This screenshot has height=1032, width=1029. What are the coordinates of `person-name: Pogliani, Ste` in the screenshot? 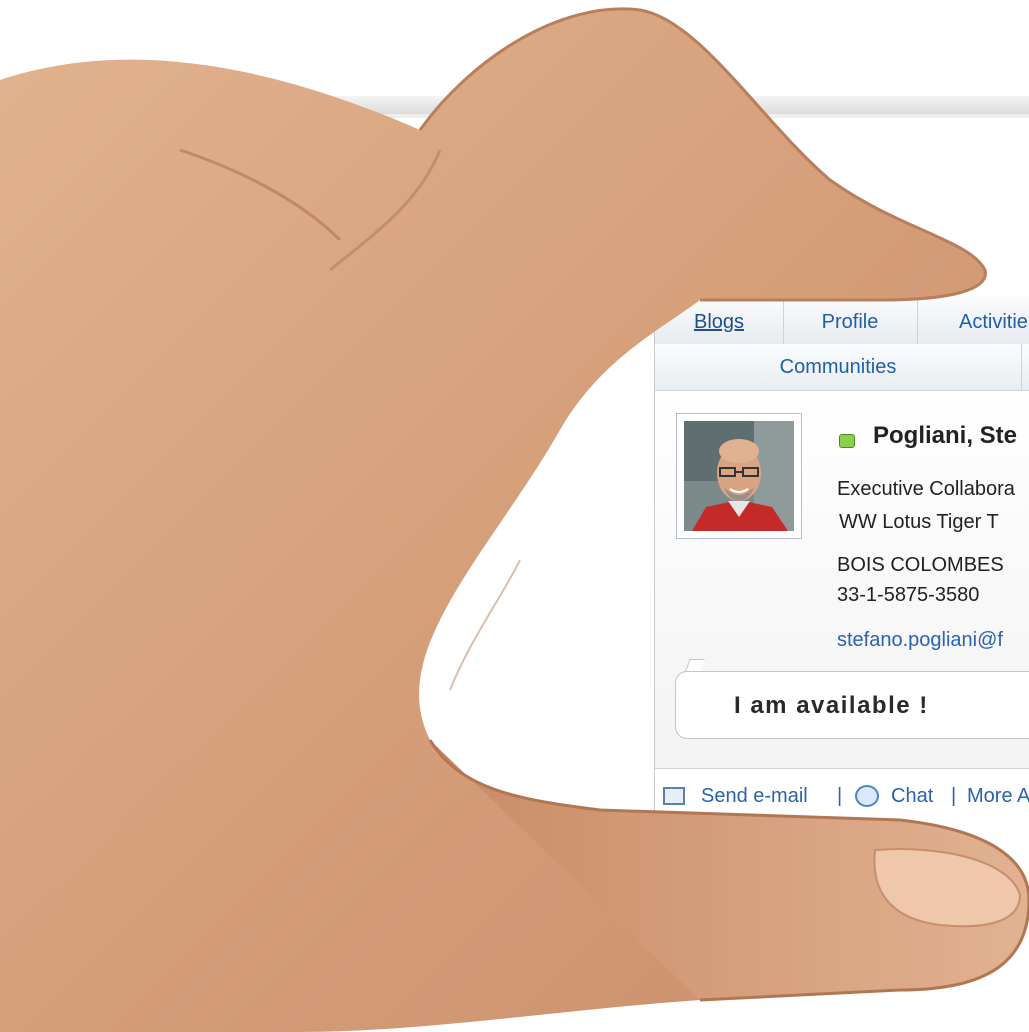 It's located at (945, 436).